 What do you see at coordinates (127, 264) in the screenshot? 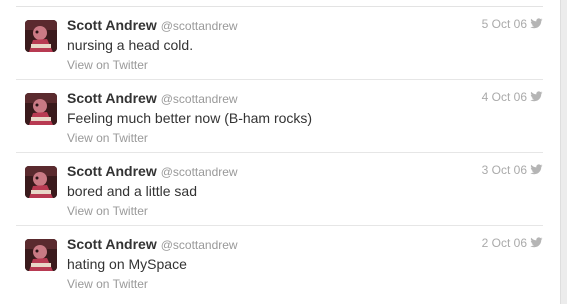
I see `tweet-text: hating on MySpace` at bounding box center [127, 264].